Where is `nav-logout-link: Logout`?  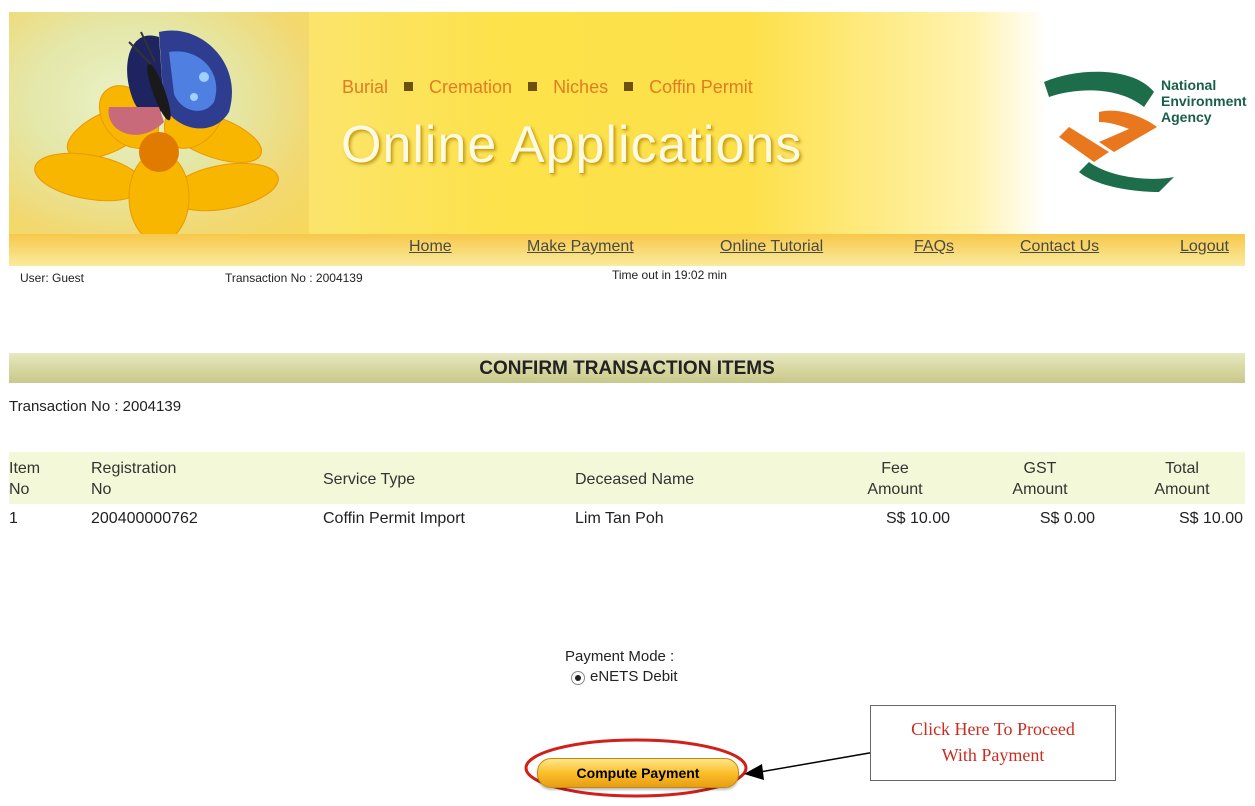 nav-logout-link: Logout is located at coordinates (1204, 247).